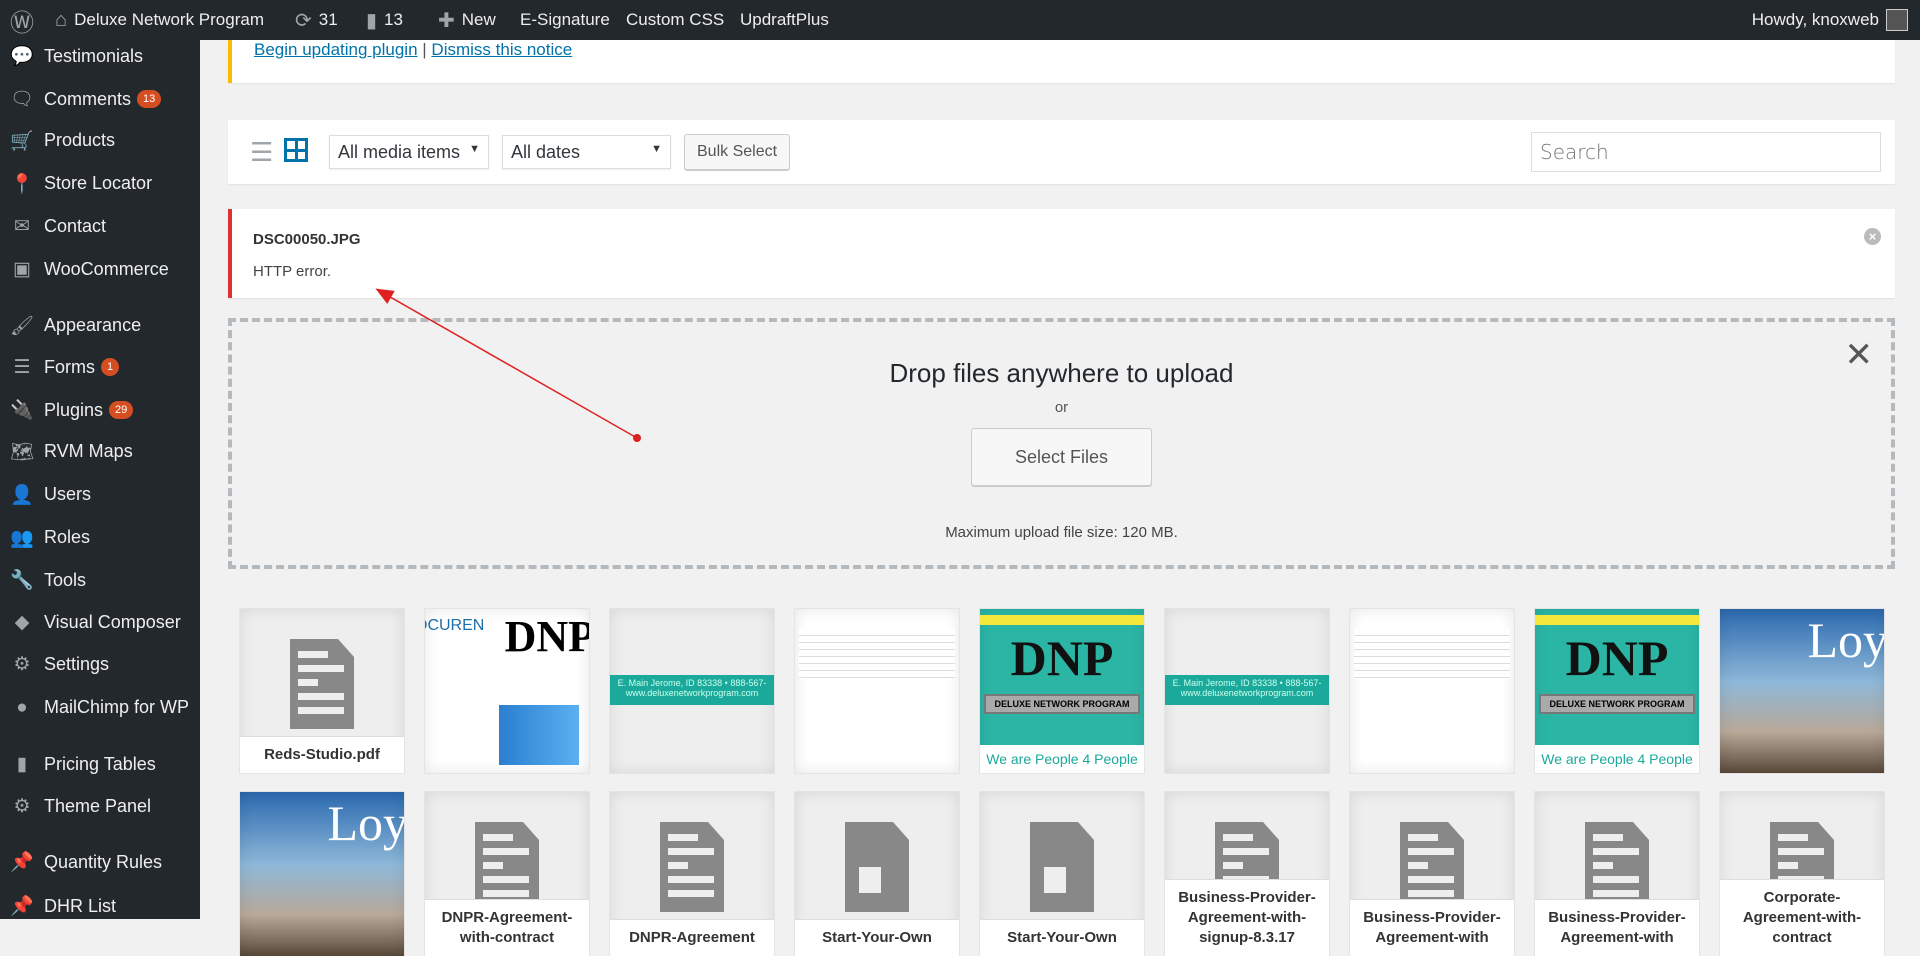 The image size is (1920, 956). What do you see at coordinates (508, 365) in the screenshot?
I see `annotation-arrow` at bounding box center [508, 365].